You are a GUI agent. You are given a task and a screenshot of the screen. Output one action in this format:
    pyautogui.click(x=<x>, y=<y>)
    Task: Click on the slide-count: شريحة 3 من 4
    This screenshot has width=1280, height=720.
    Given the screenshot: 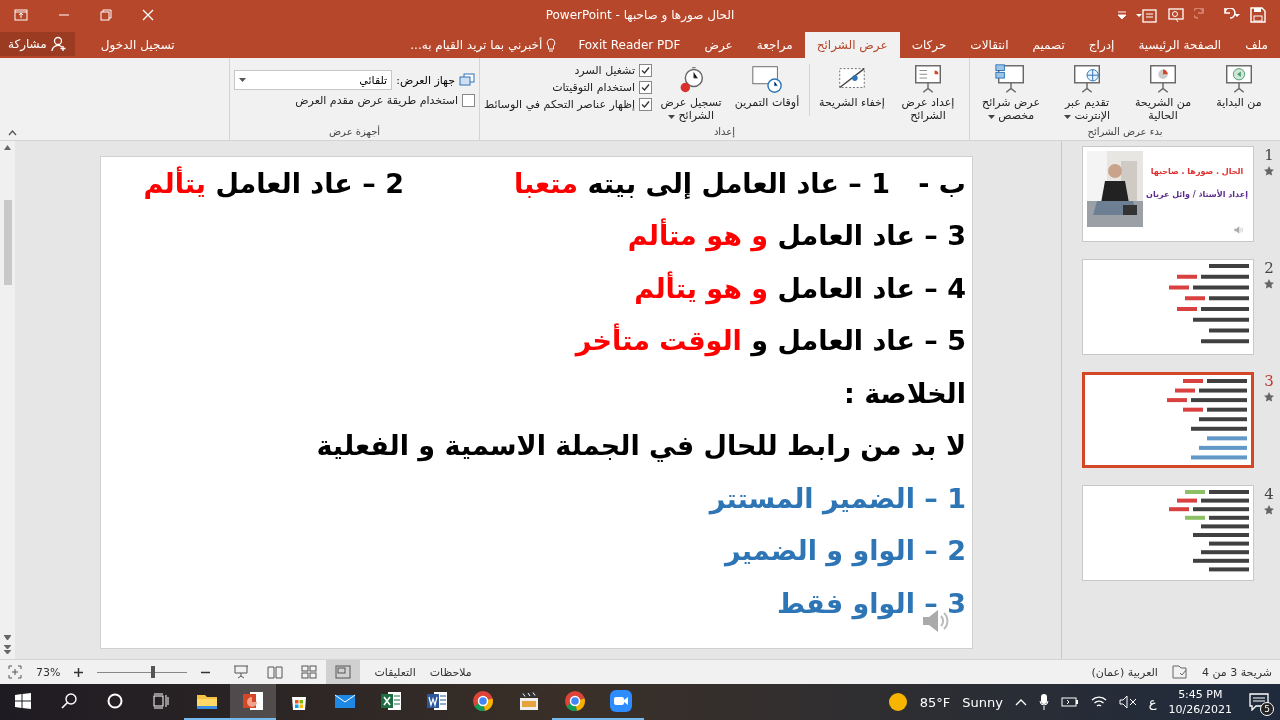 What is the action you would take?
    pyautogui.click(x=1236, y=672)
    